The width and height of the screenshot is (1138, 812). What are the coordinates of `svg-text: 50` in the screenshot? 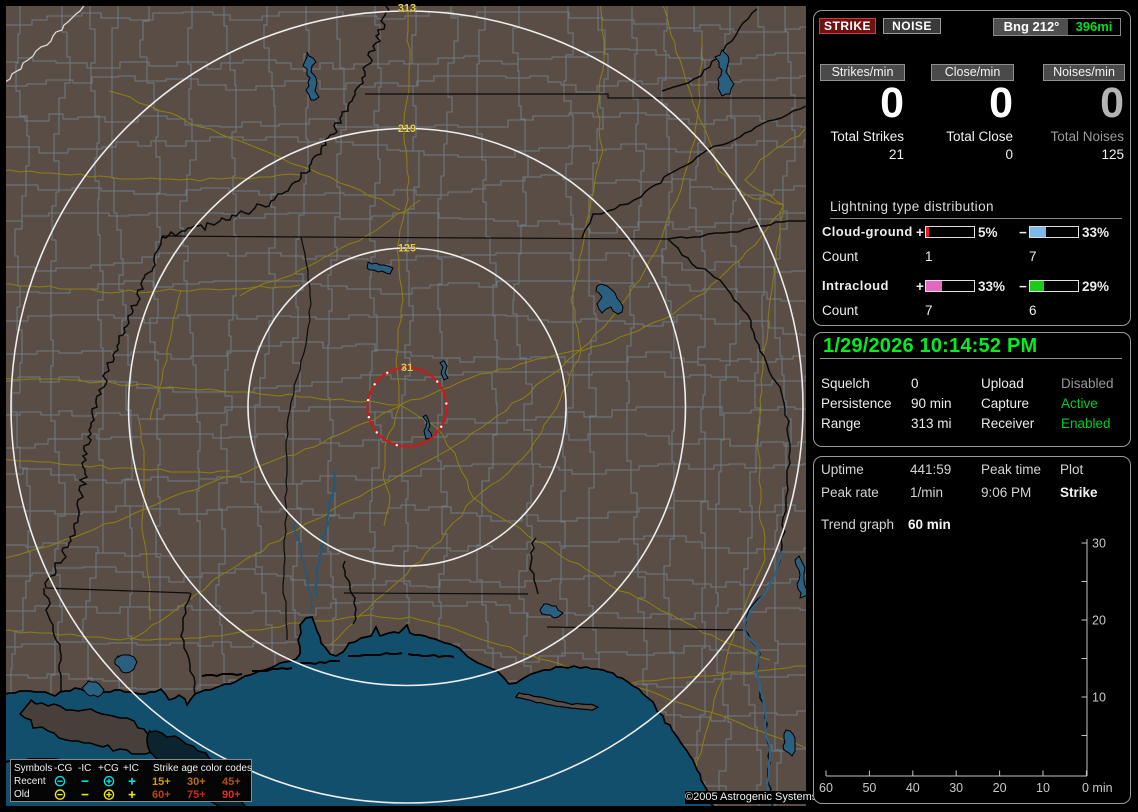 It's located at (869, 788).